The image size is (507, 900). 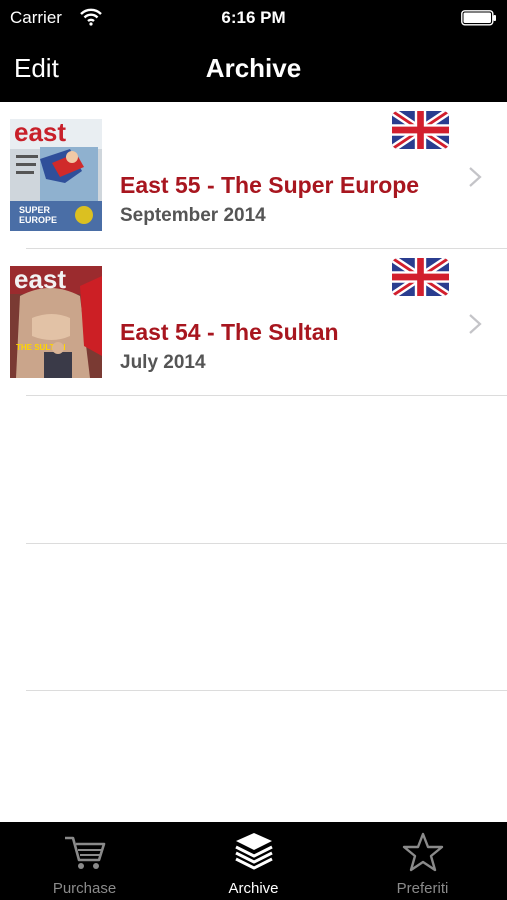 What do you see at coordinates (422, 852) in the screenshot?
I see `star-icon` at bounding box center [422, 852].